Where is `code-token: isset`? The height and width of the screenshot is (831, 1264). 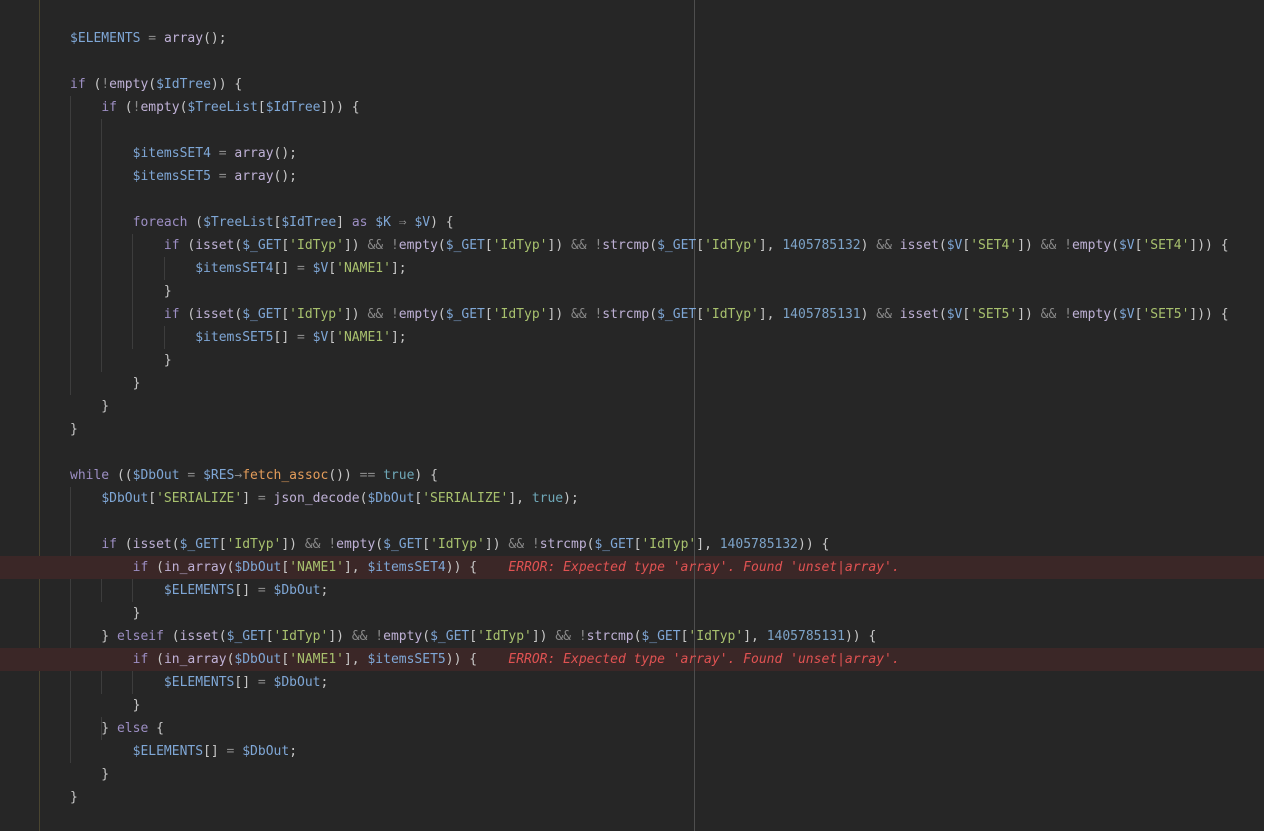
code-token: isset is located at coordinates (215, 245).